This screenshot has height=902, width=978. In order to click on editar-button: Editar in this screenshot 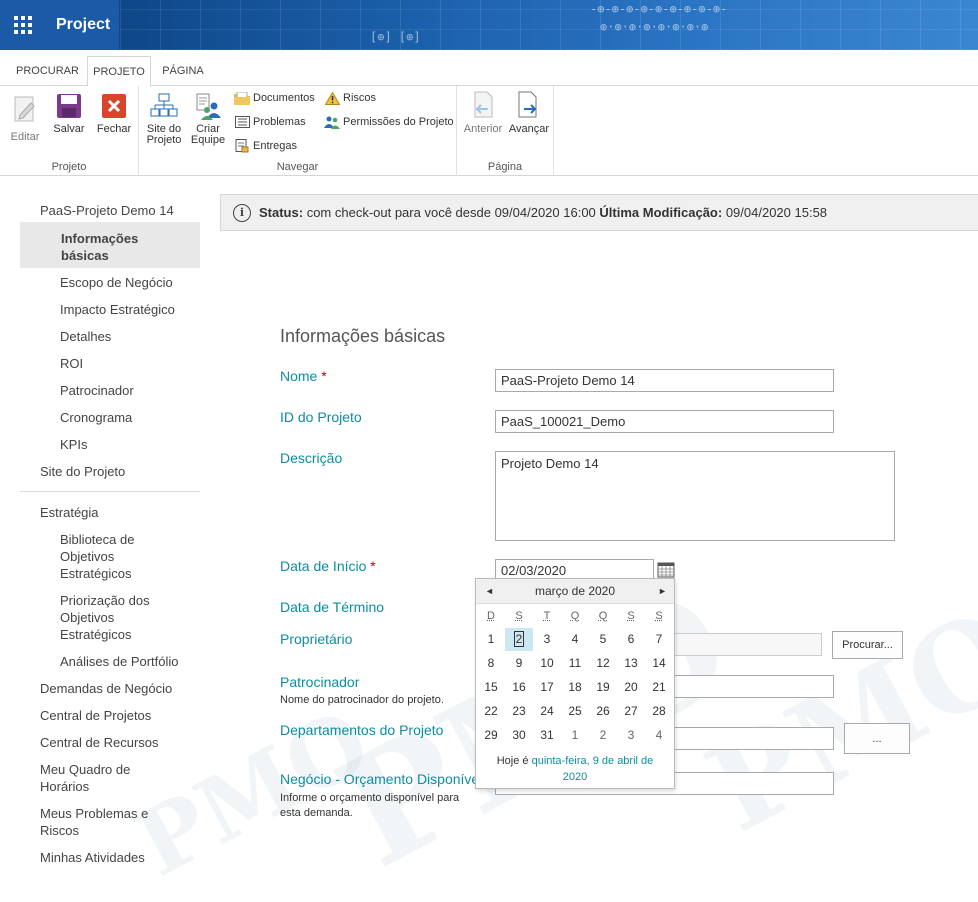, I will do `click(25, 119)`.